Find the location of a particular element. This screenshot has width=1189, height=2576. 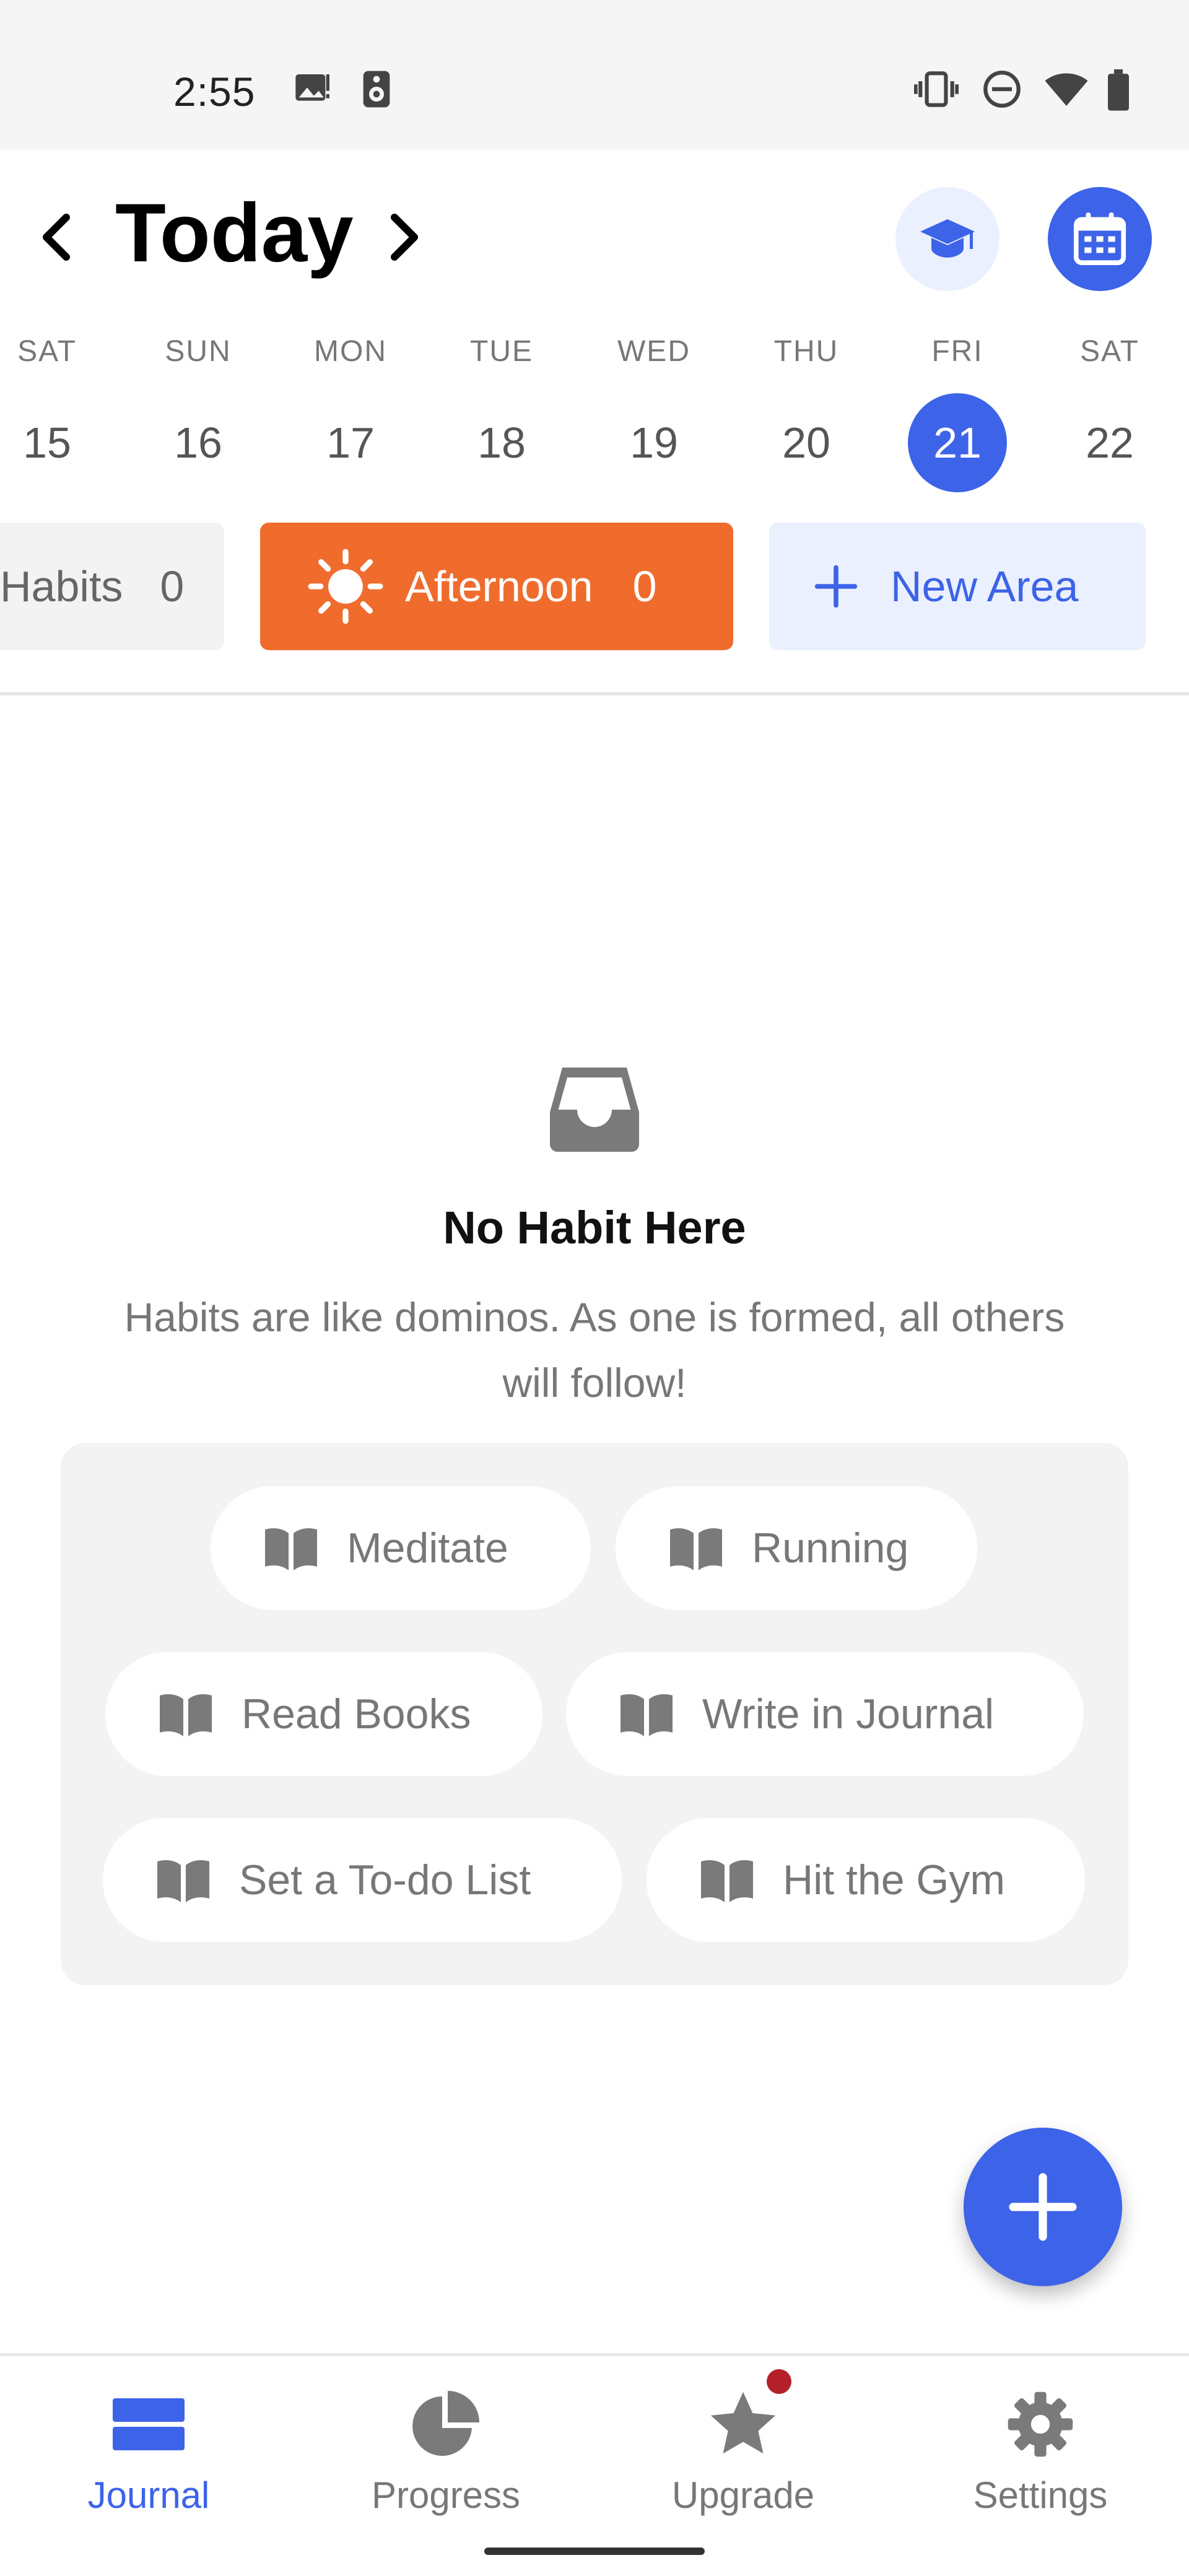

area-chip-label: Afternoon is located at coordinates (499, 586).